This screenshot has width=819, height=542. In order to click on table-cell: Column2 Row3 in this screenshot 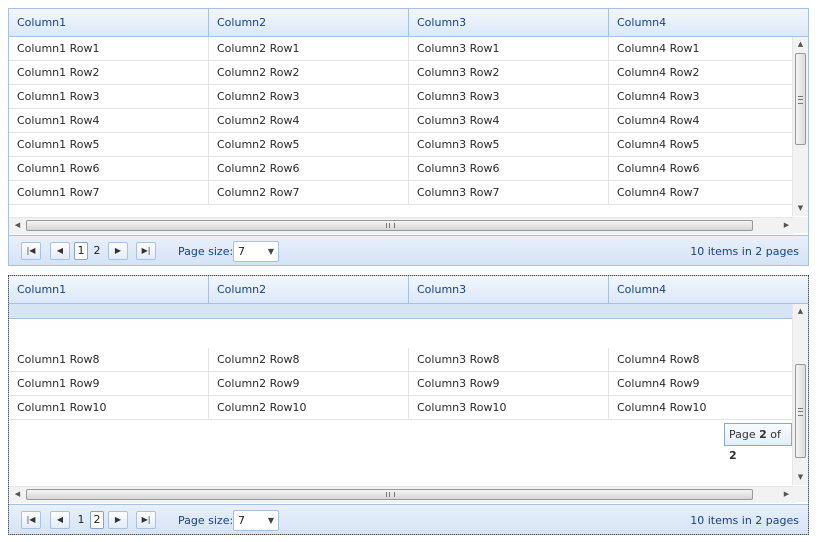, I will do `click(309, 96)`.